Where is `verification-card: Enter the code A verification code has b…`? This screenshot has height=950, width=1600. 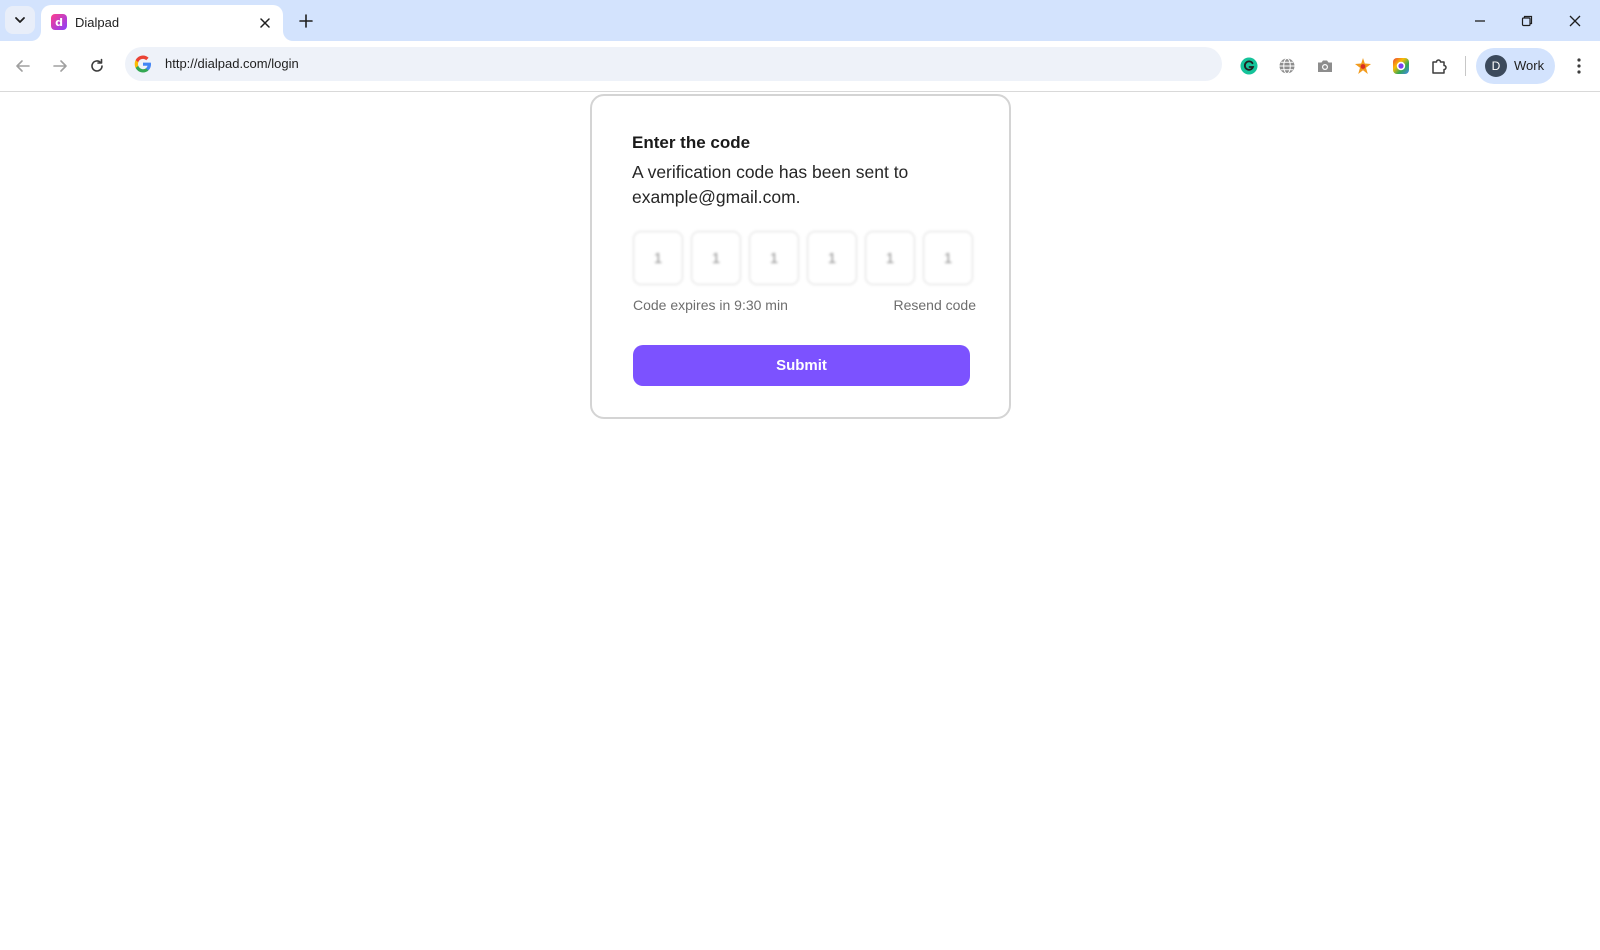 verification-card: Enter the code A verification code has b… is located at coordinates (800, 256).